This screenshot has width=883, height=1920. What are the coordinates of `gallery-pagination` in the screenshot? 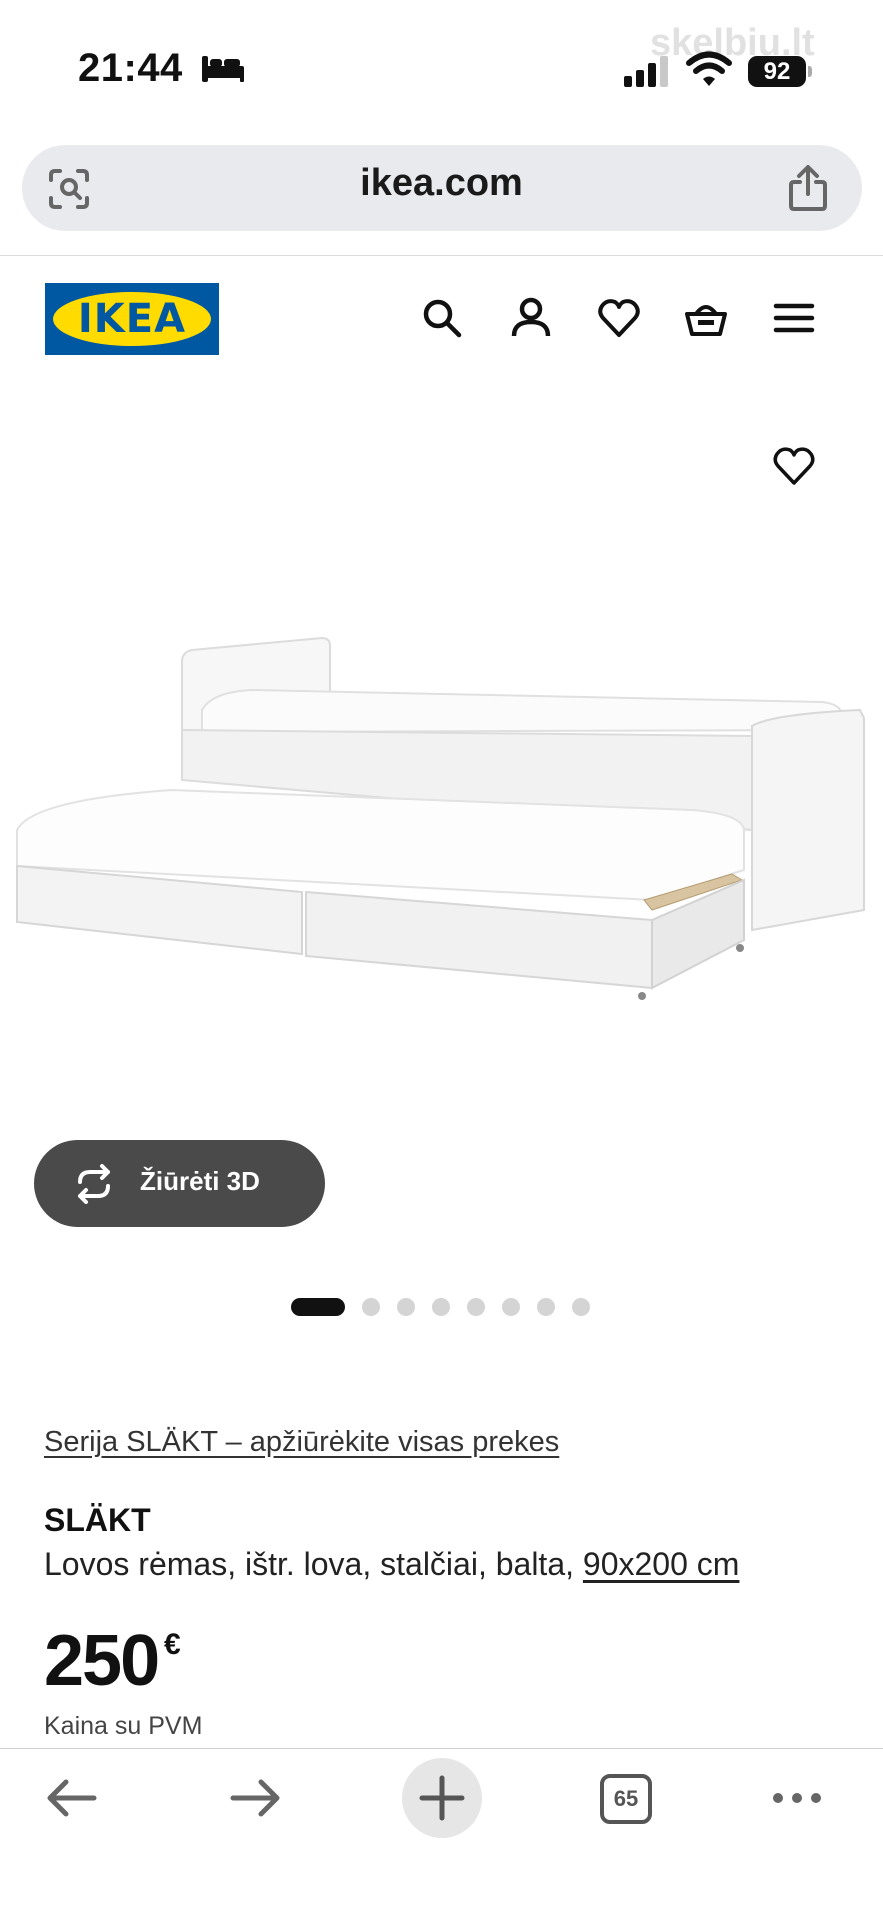 It's located at (449, 1307).